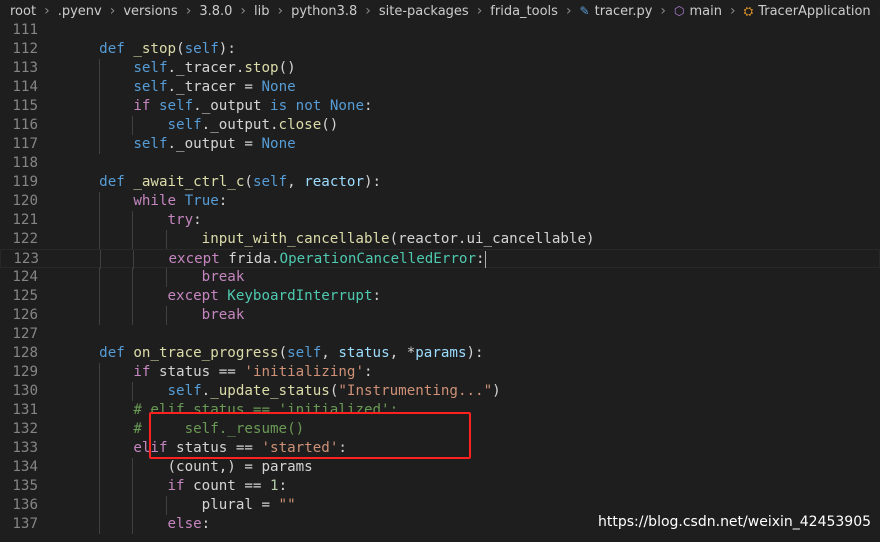  What do you see at coordinates (378, 259) in the screenshot?
I see `code-token: OperationCancelledError` at bounding box center [378, 259].